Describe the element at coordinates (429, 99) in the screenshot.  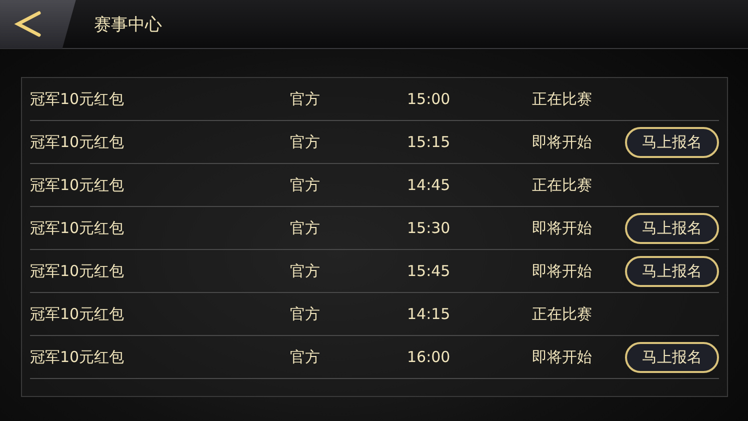
I see `start-time: 15:00` at that location.